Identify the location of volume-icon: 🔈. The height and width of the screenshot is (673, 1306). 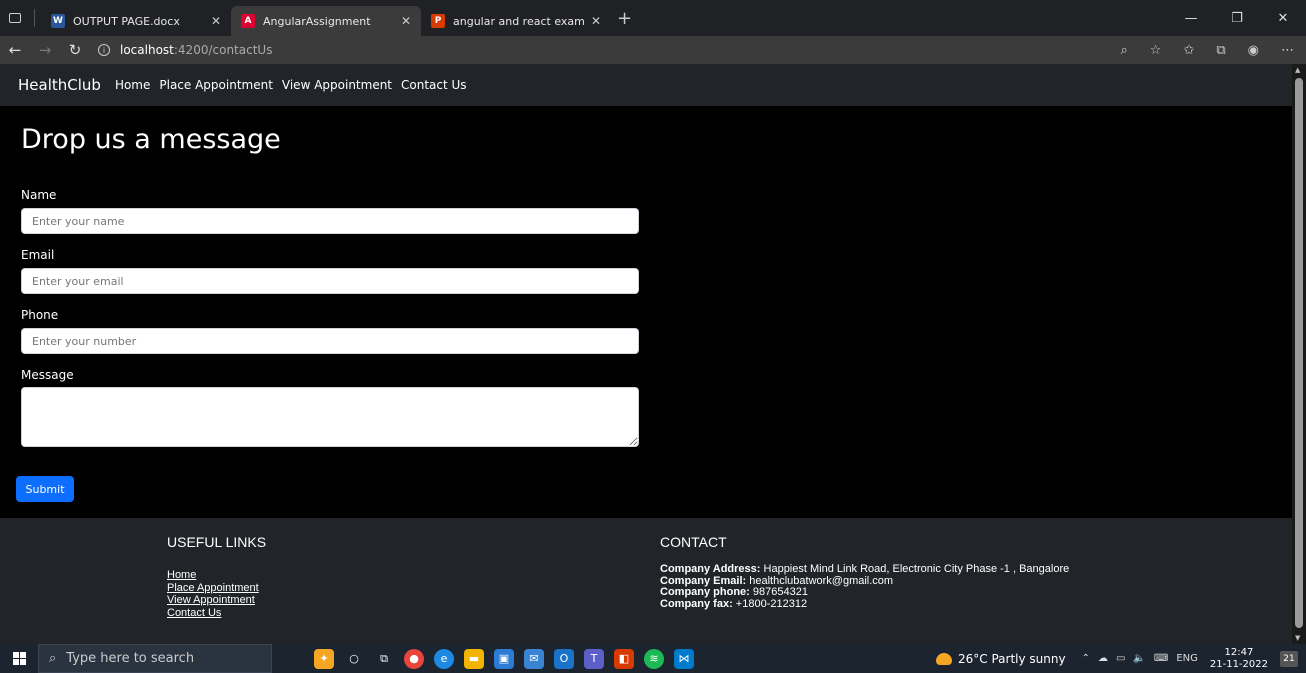
(1139, 658).